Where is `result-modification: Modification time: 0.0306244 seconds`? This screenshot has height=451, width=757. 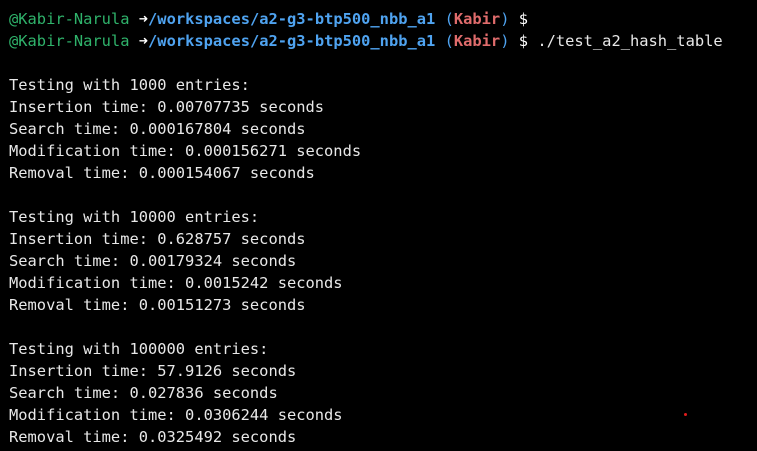 result-modification: Modification time: 0.0306244 seconds is located at coordinates (176, 415).